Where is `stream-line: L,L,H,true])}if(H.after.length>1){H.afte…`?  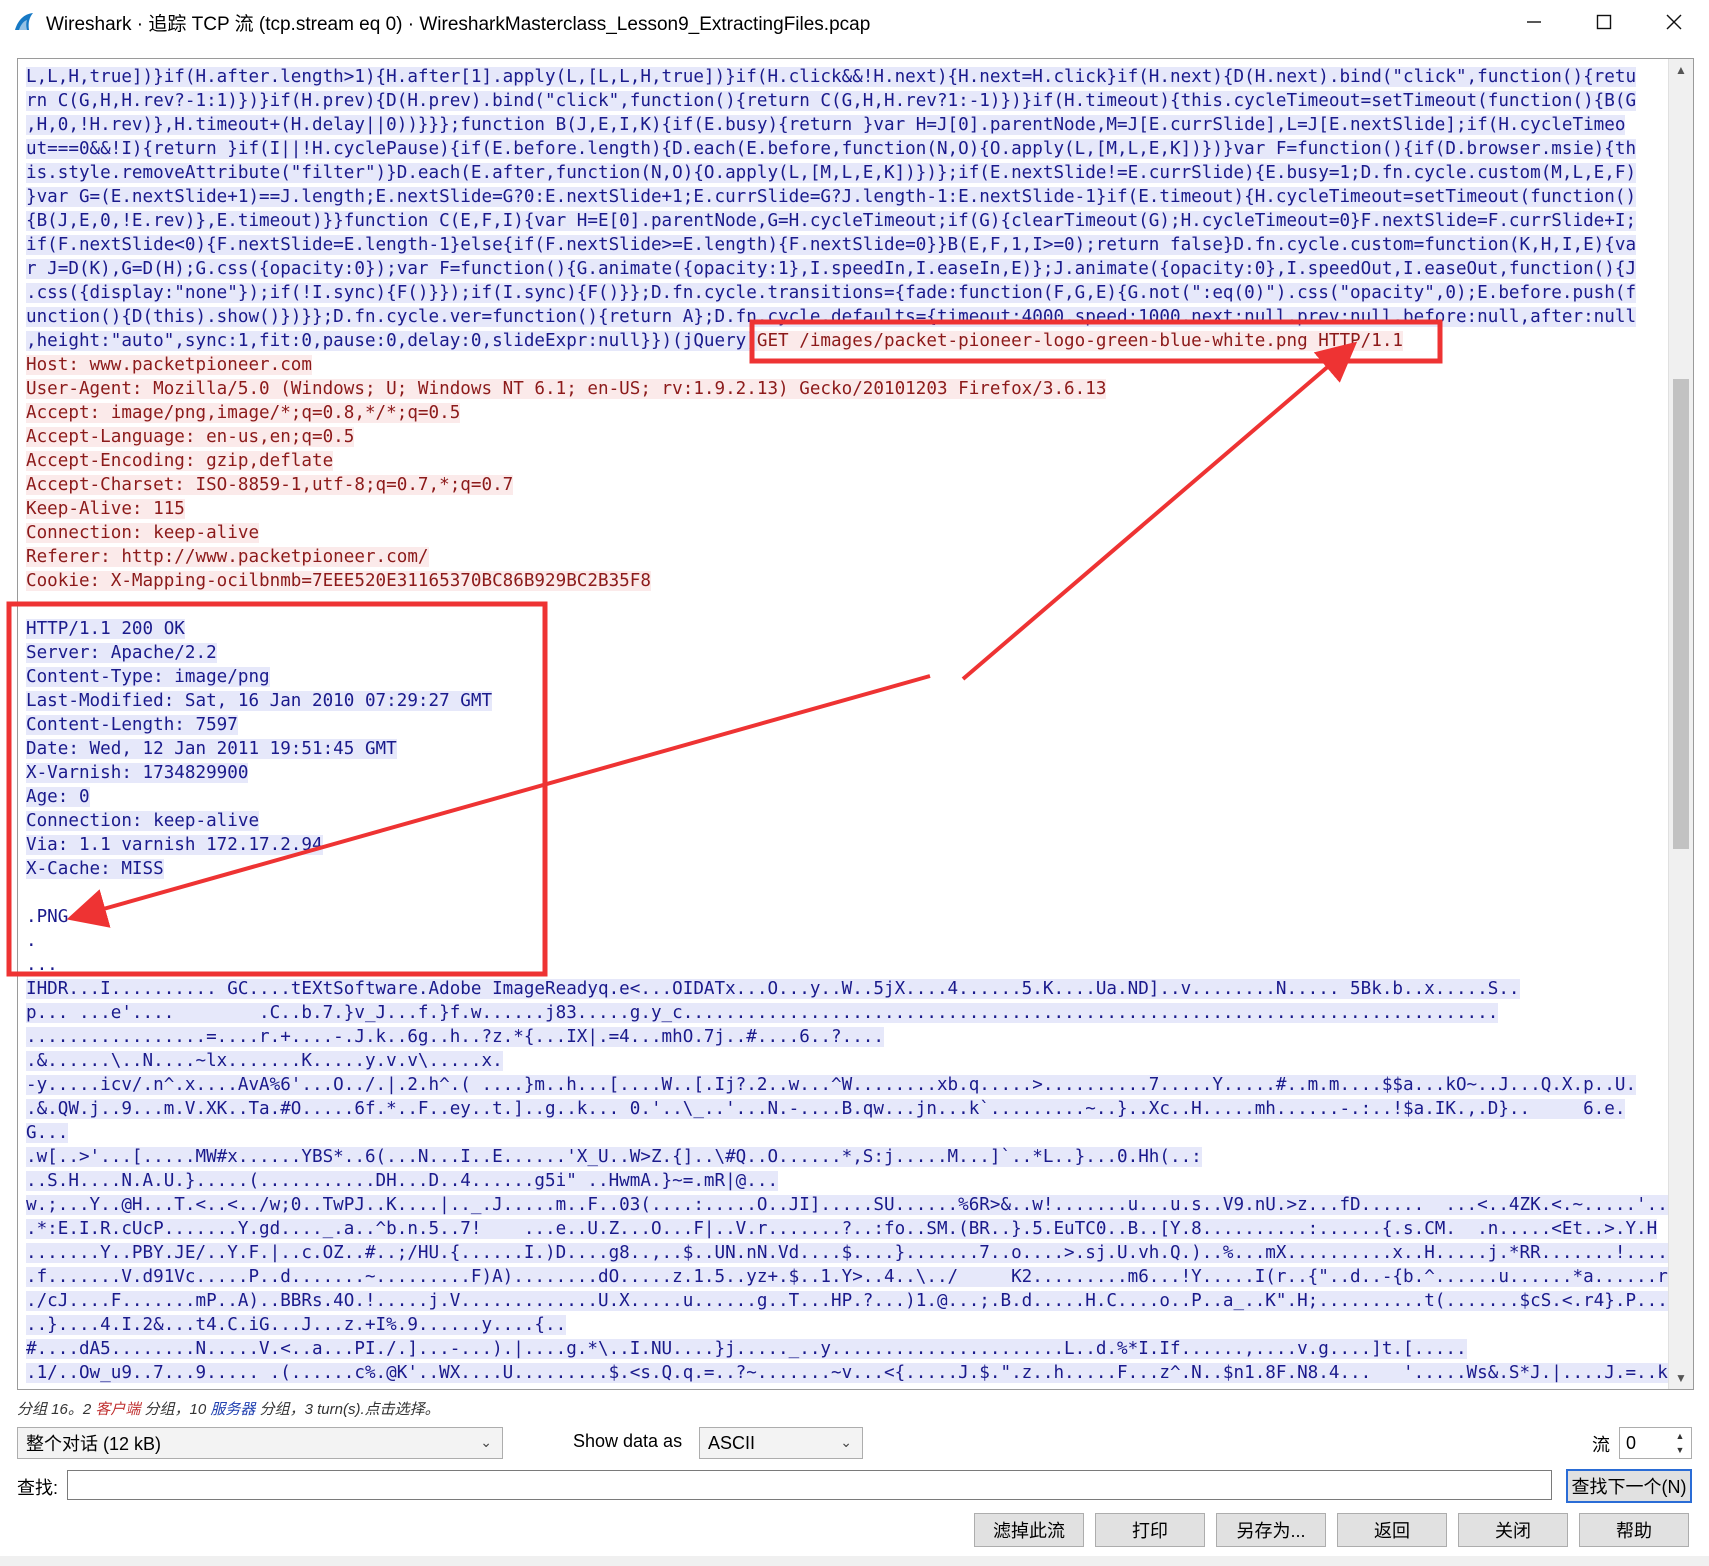
stream-line: L,L,H,true])}if(H.after.length>1){H.afte… is located at coordinates (846, 77).